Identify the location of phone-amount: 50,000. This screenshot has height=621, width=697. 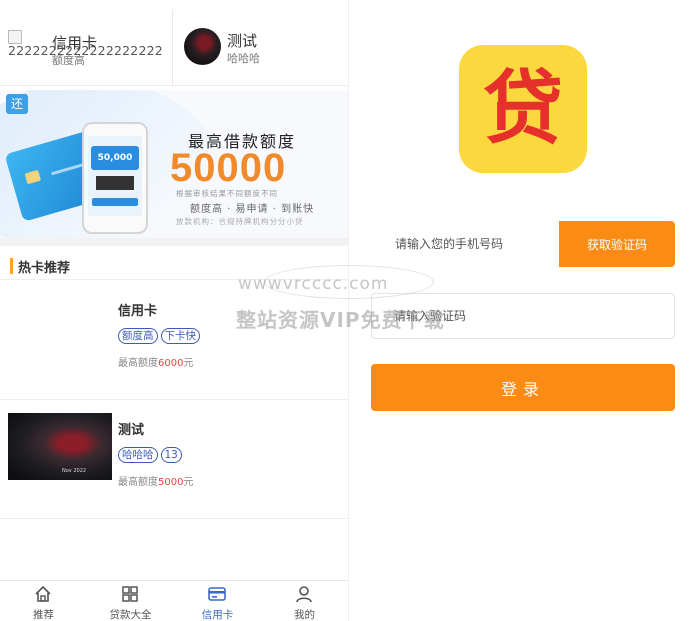
(115, 158).